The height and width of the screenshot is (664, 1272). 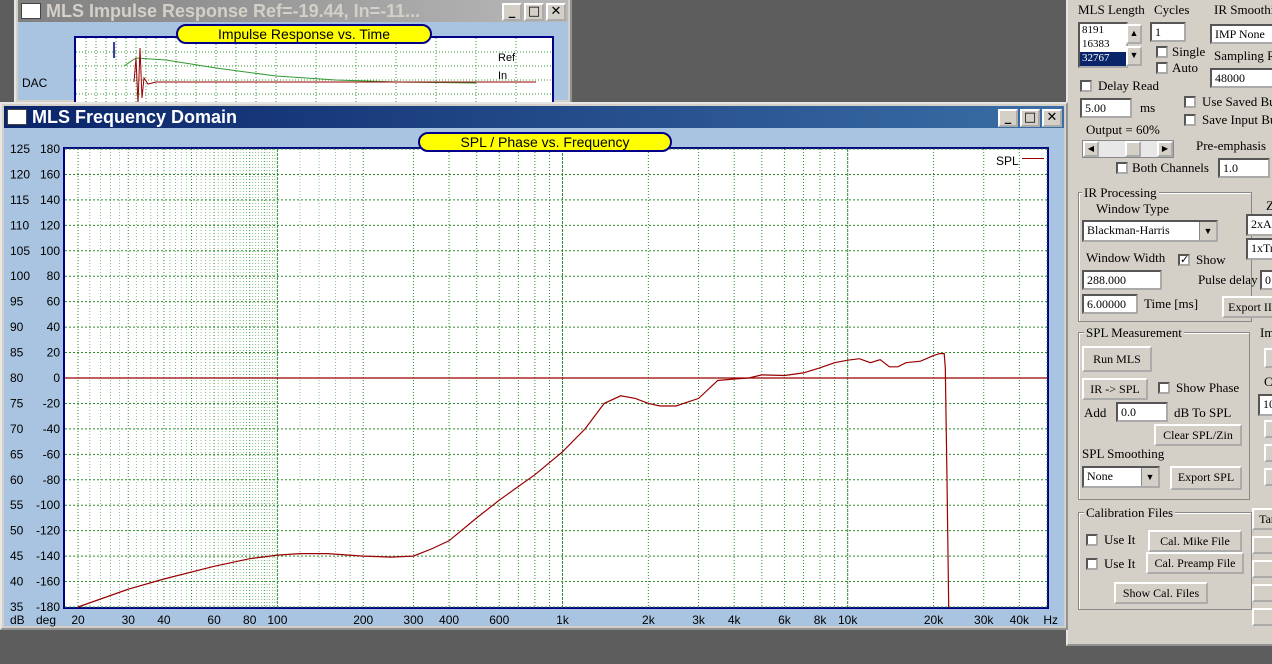 I want to click on y-tick-label-deg: -100, so click(x=48, y=505).